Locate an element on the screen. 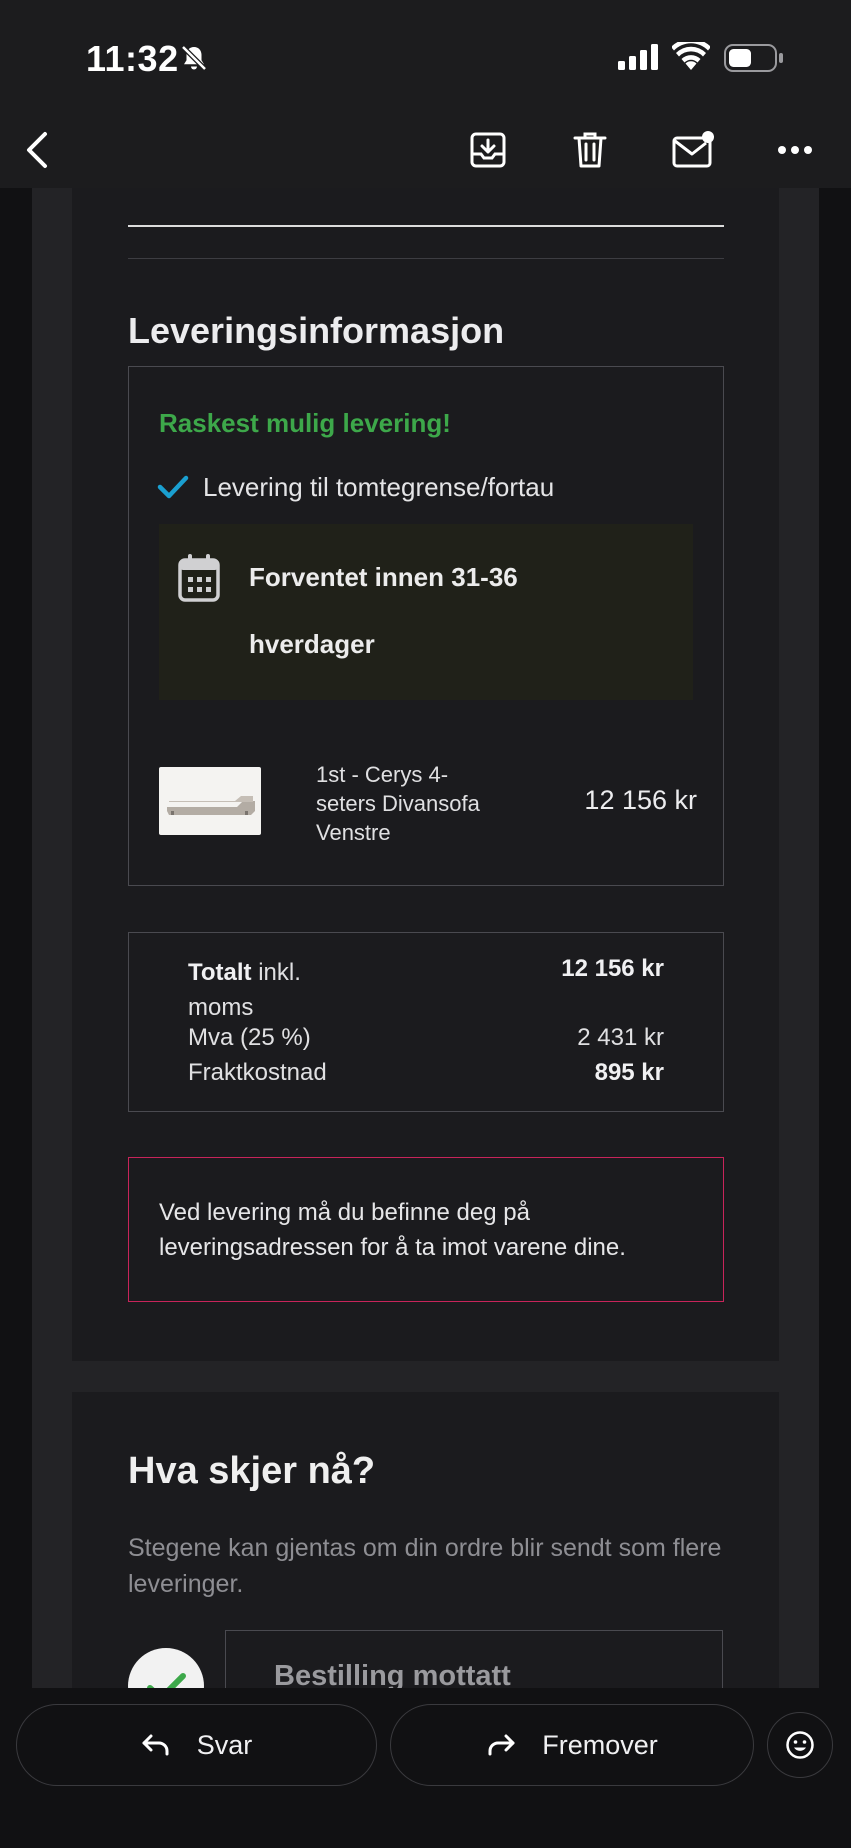  delivery-method: Levering til tomtegrense/fortau is located at coordinates (379, 487).